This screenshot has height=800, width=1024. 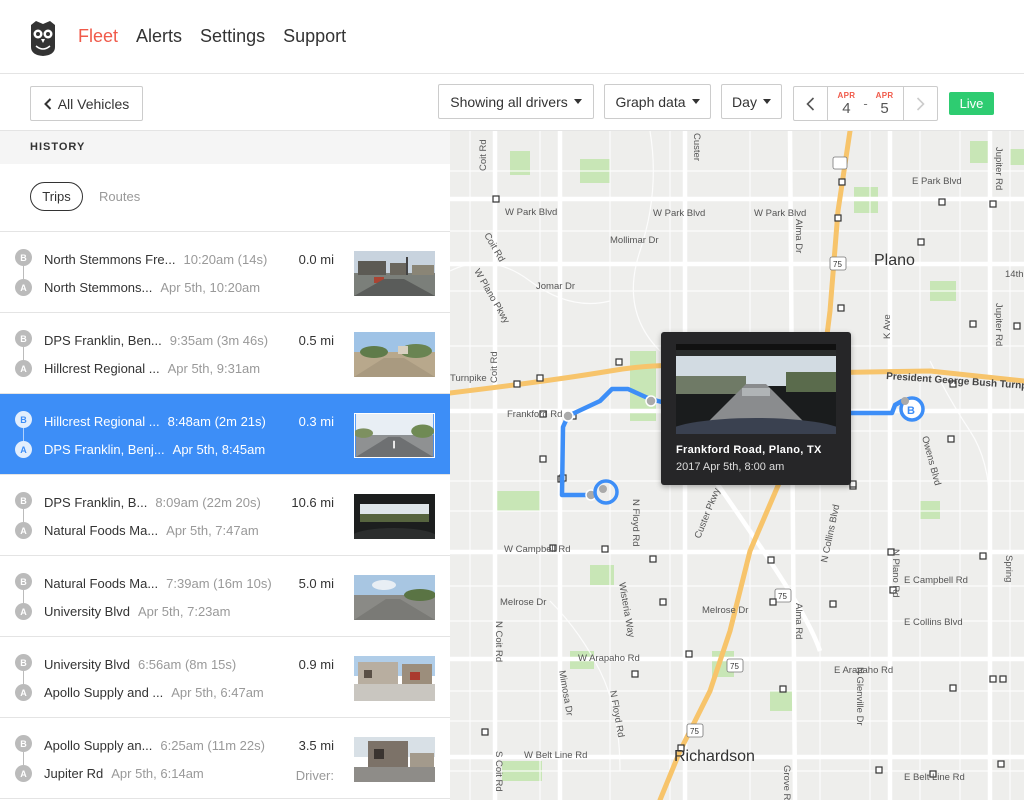 I want to click on trip-origin: North Stemmons... Apr 5th, 10:20am, so click(x=152, y=287).